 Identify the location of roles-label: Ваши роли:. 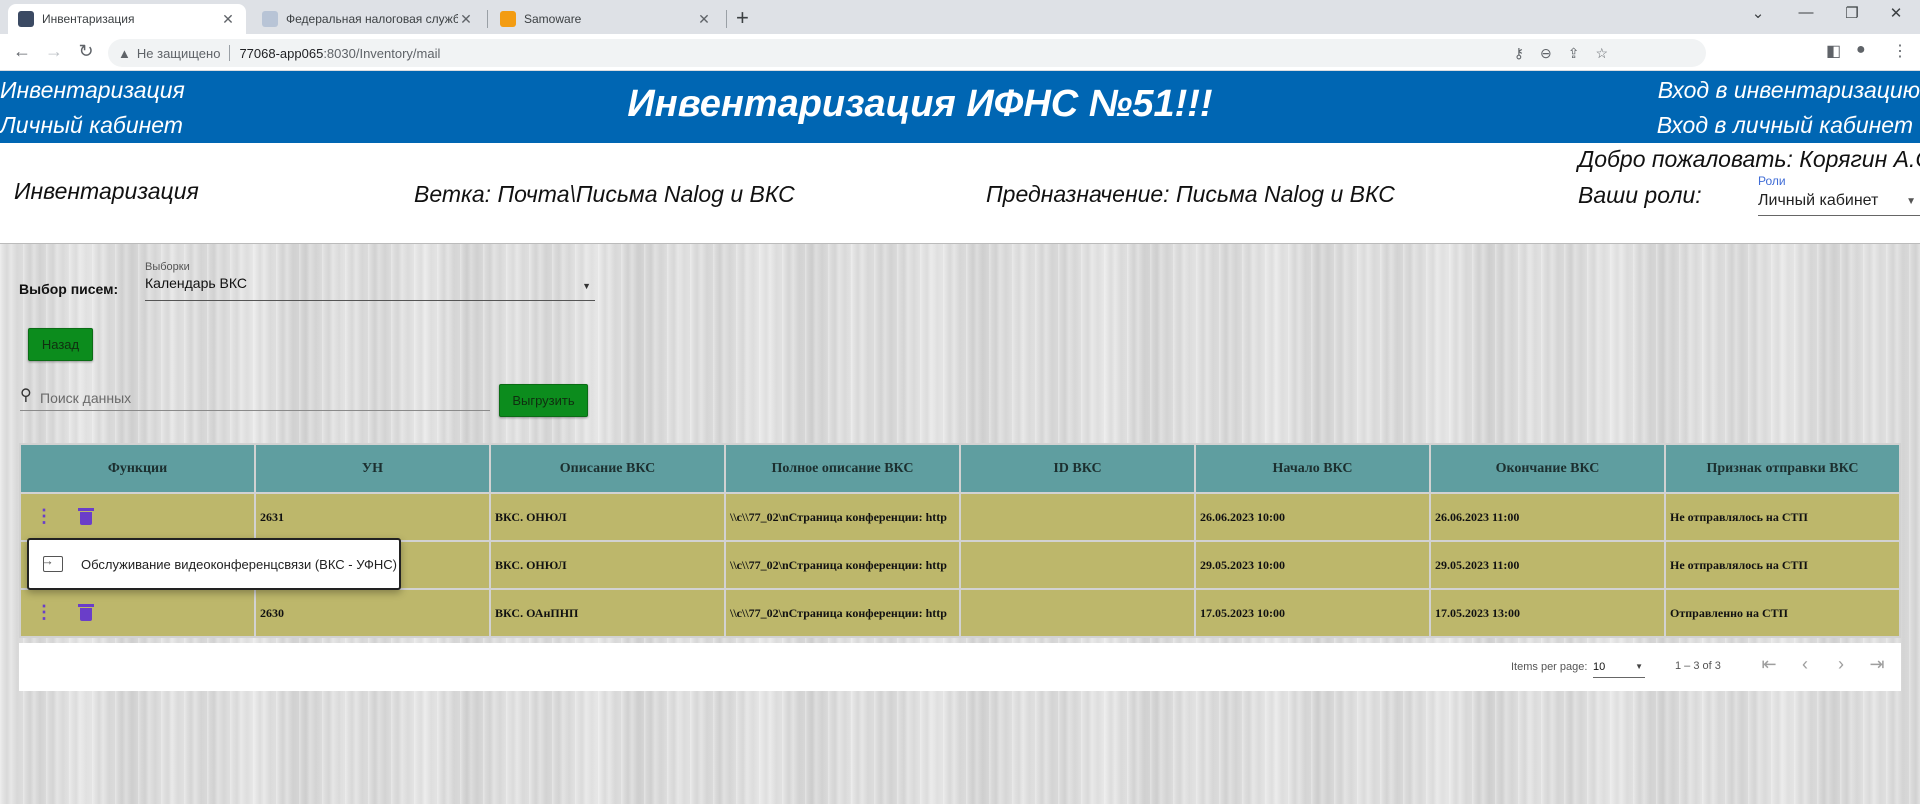
(1640, 195).